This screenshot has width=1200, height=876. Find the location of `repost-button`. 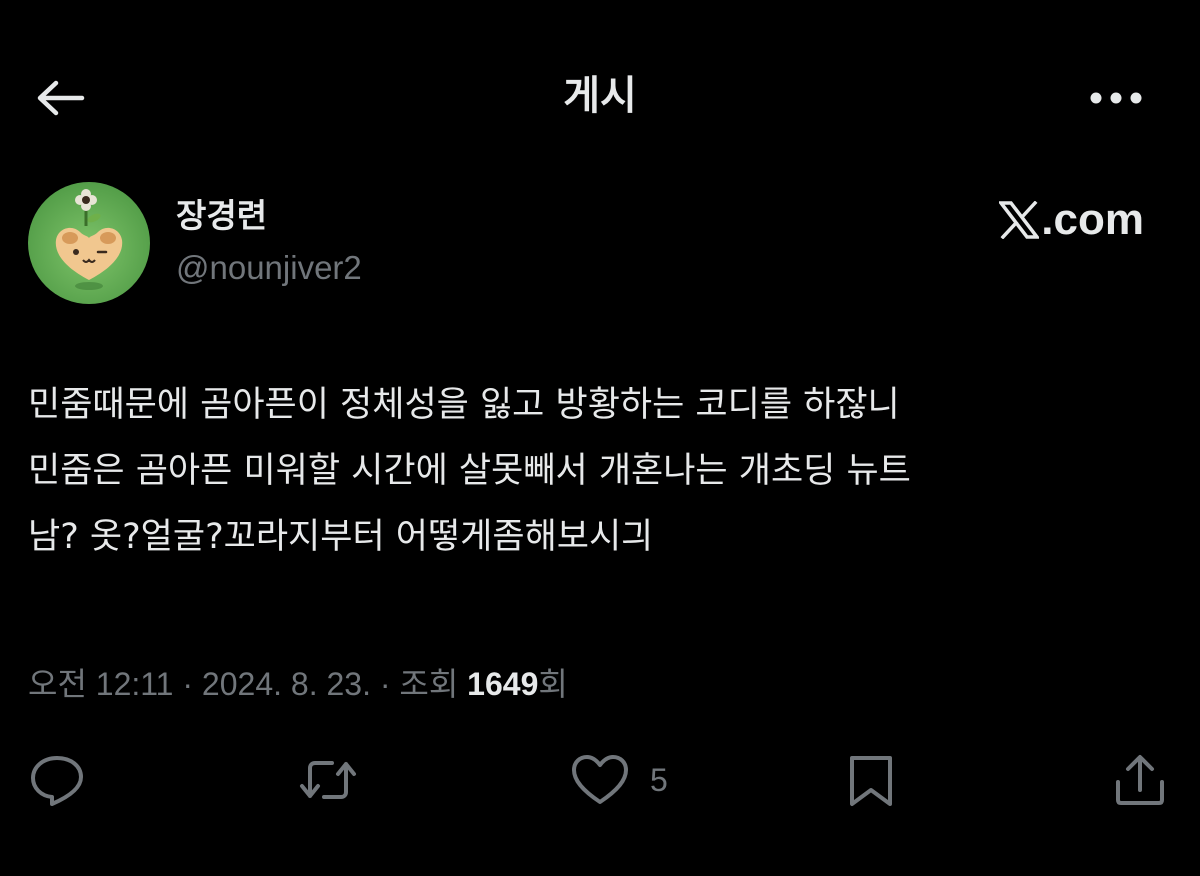

repost-button is located at coordinates (328, 780).